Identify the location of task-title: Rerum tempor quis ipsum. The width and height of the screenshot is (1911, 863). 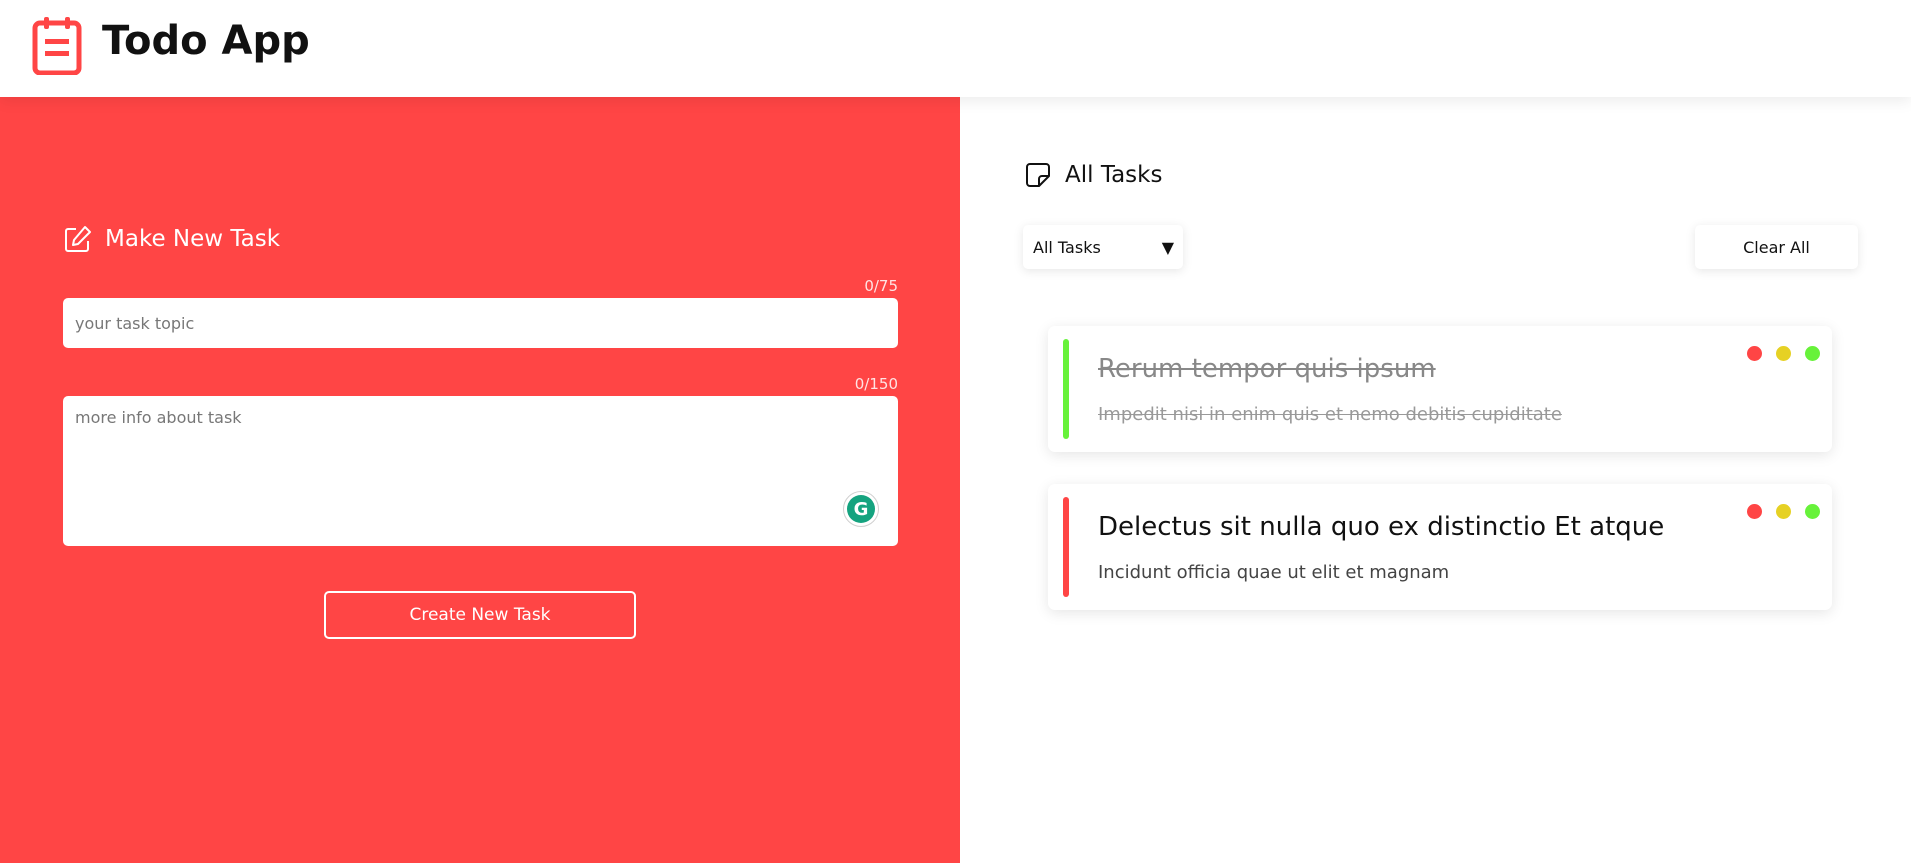
(1267, 369).